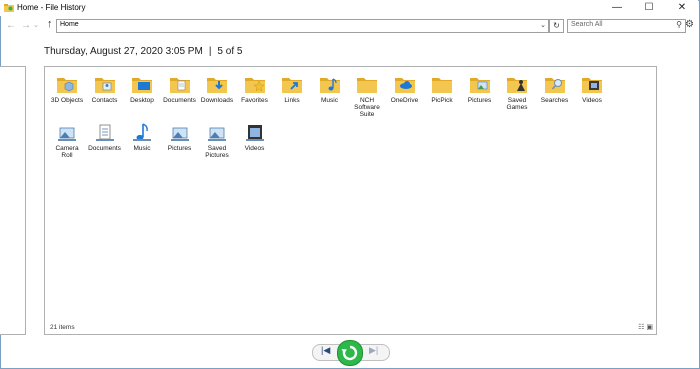  I want to click on folder-music-icon, so click(329, 85).